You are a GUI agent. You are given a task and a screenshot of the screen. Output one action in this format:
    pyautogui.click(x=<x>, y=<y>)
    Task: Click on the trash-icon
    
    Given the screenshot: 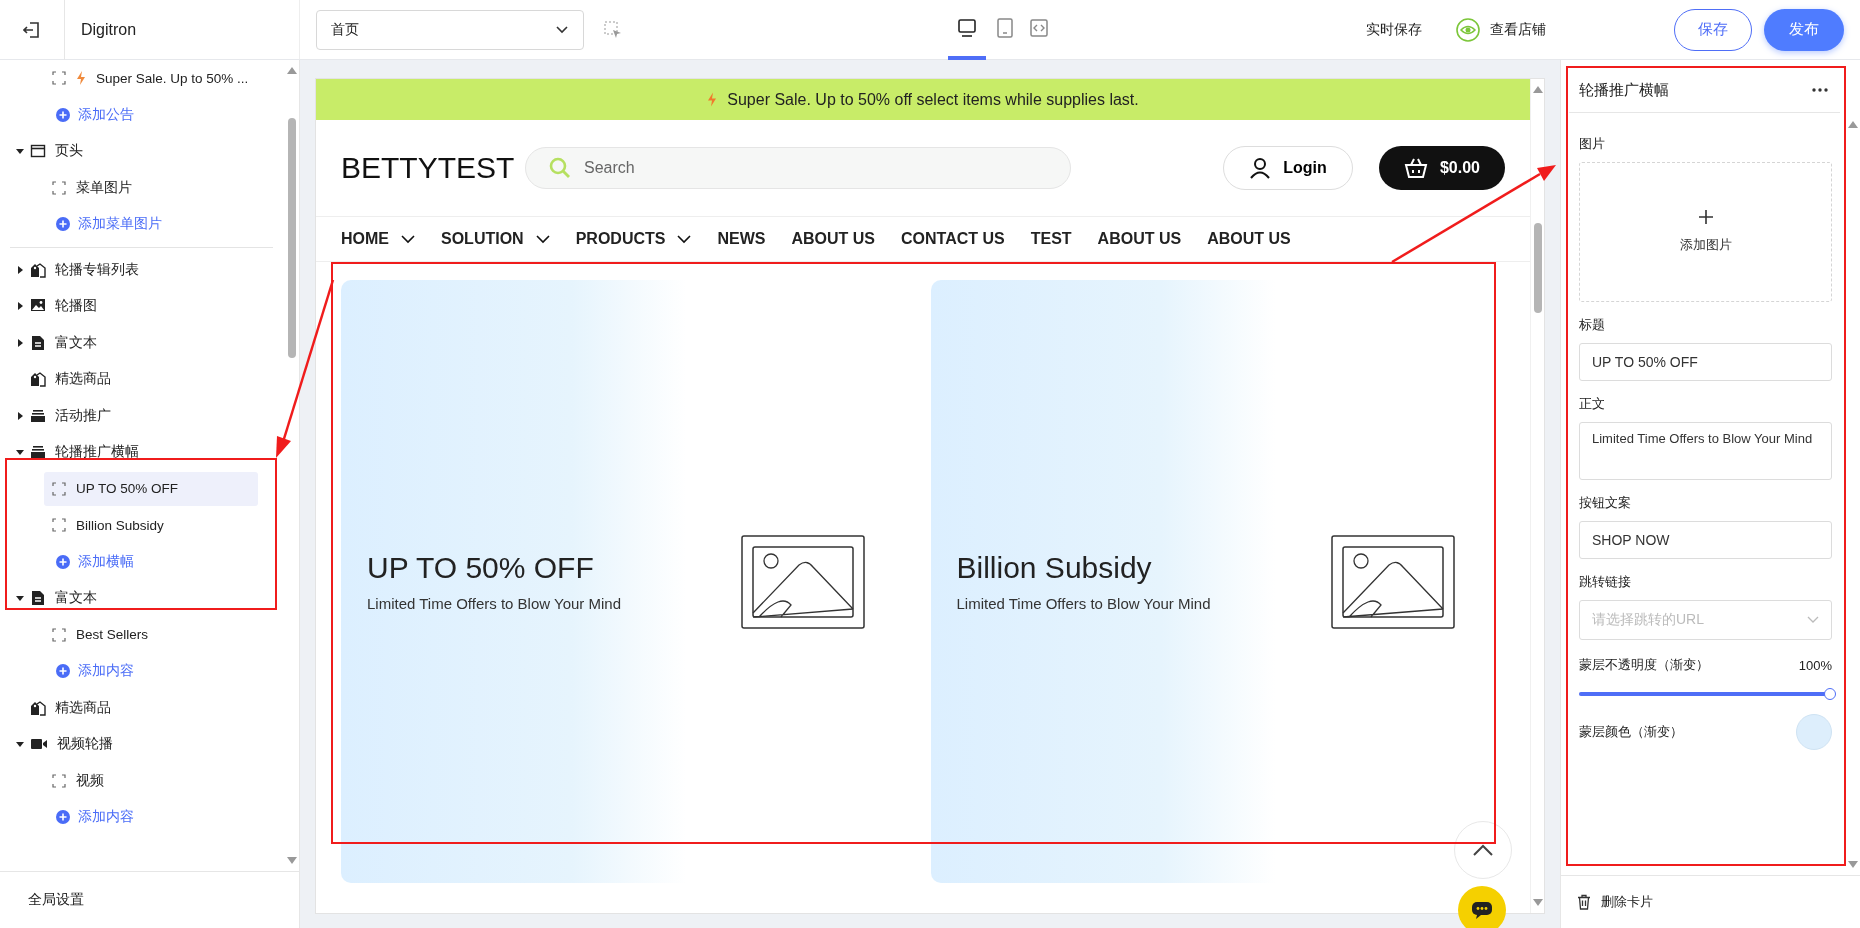 What is the action you would take?
    pyautogui.click(x=1584, y=902)
    